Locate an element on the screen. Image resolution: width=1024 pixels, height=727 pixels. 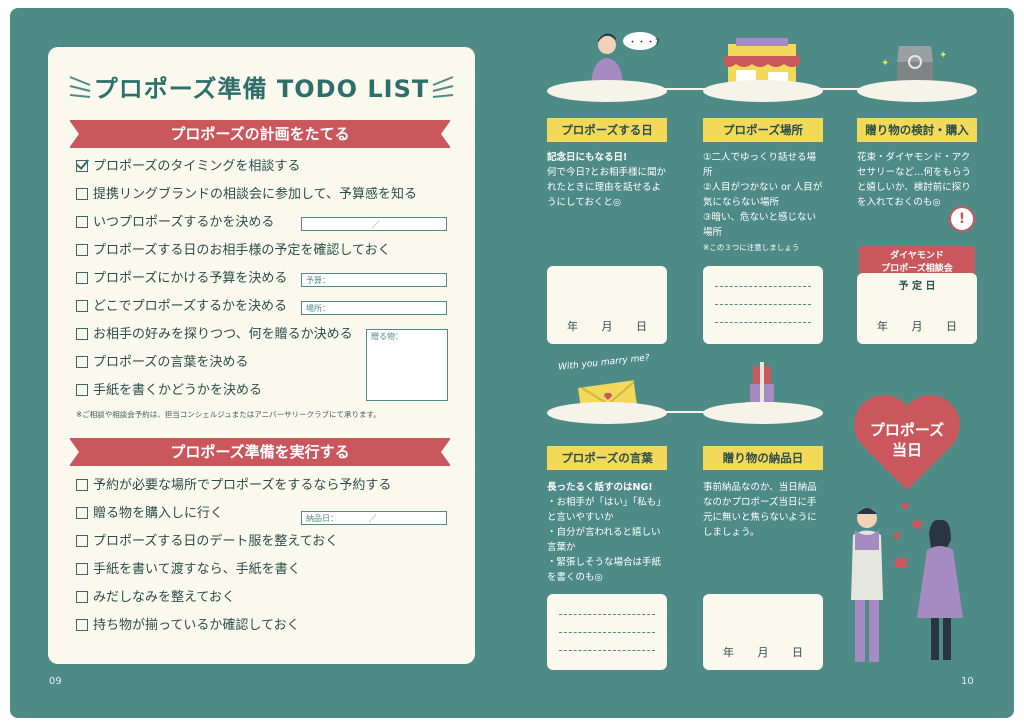
todo-item-label: プロポーズにかける予算を決める is located at coordinates (190, 278).